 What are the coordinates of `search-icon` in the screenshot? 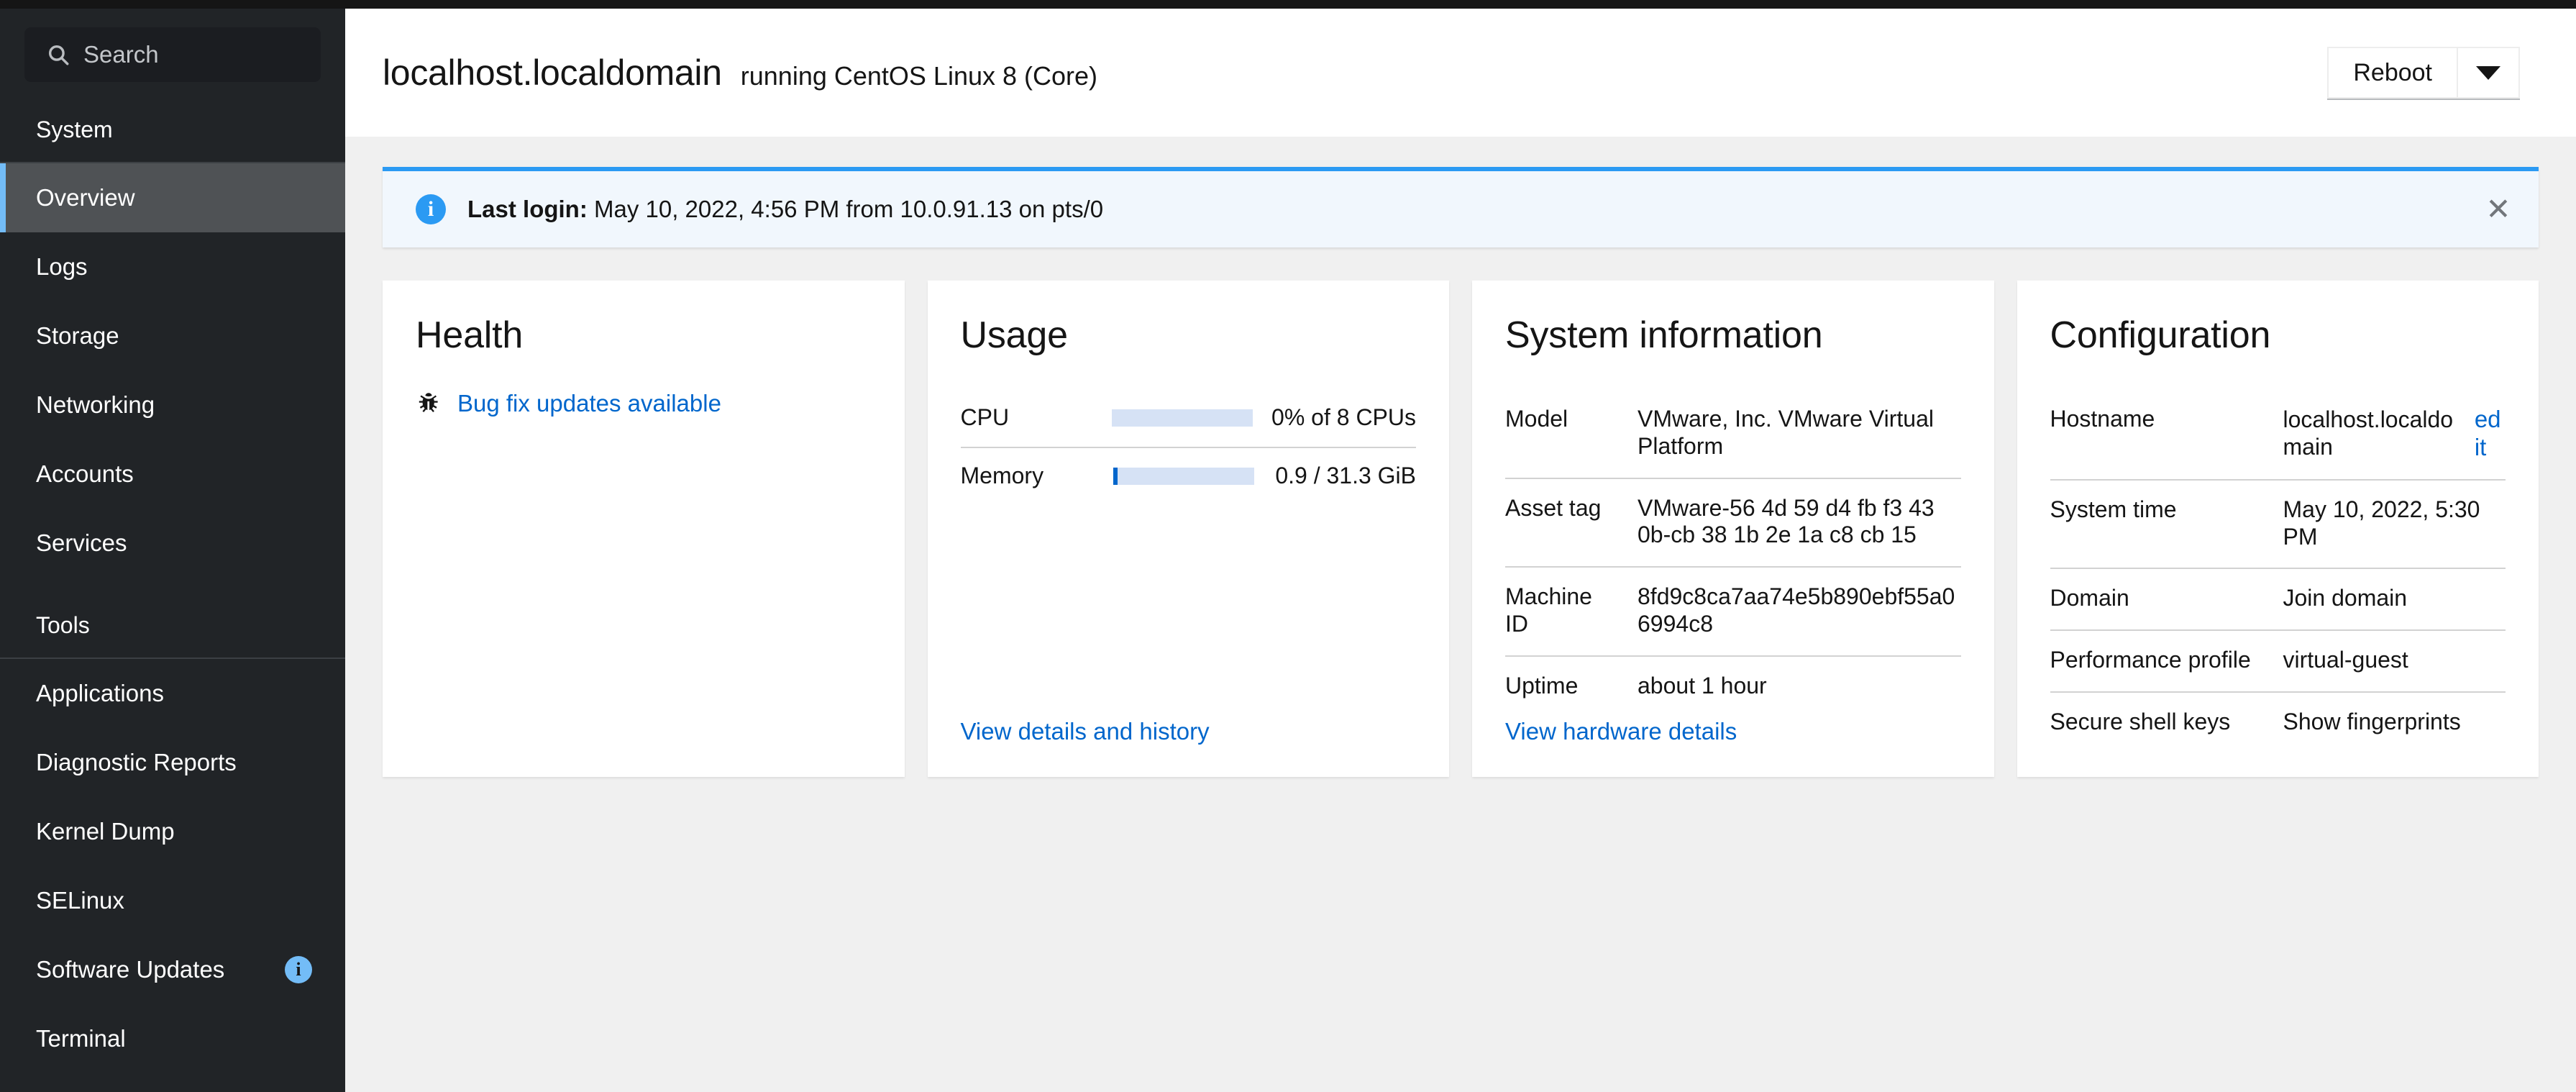 It's located at (58, 55).